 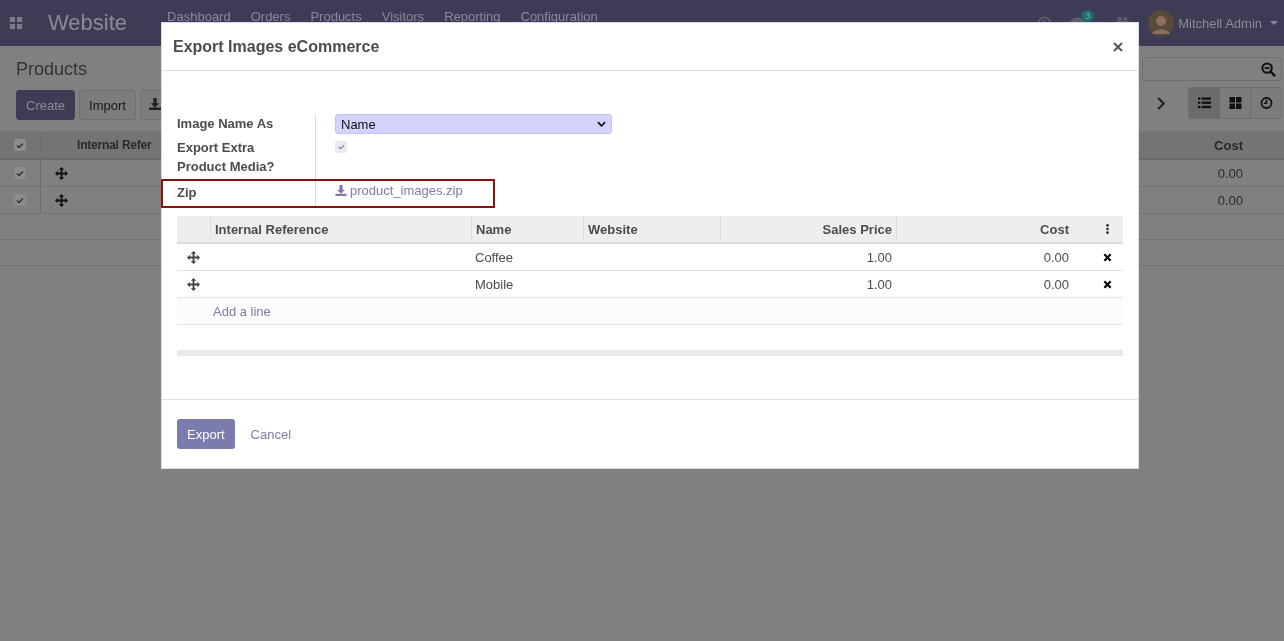 I want to click on field-label: Export Extra Product Media?, so click(x=246, y=157).